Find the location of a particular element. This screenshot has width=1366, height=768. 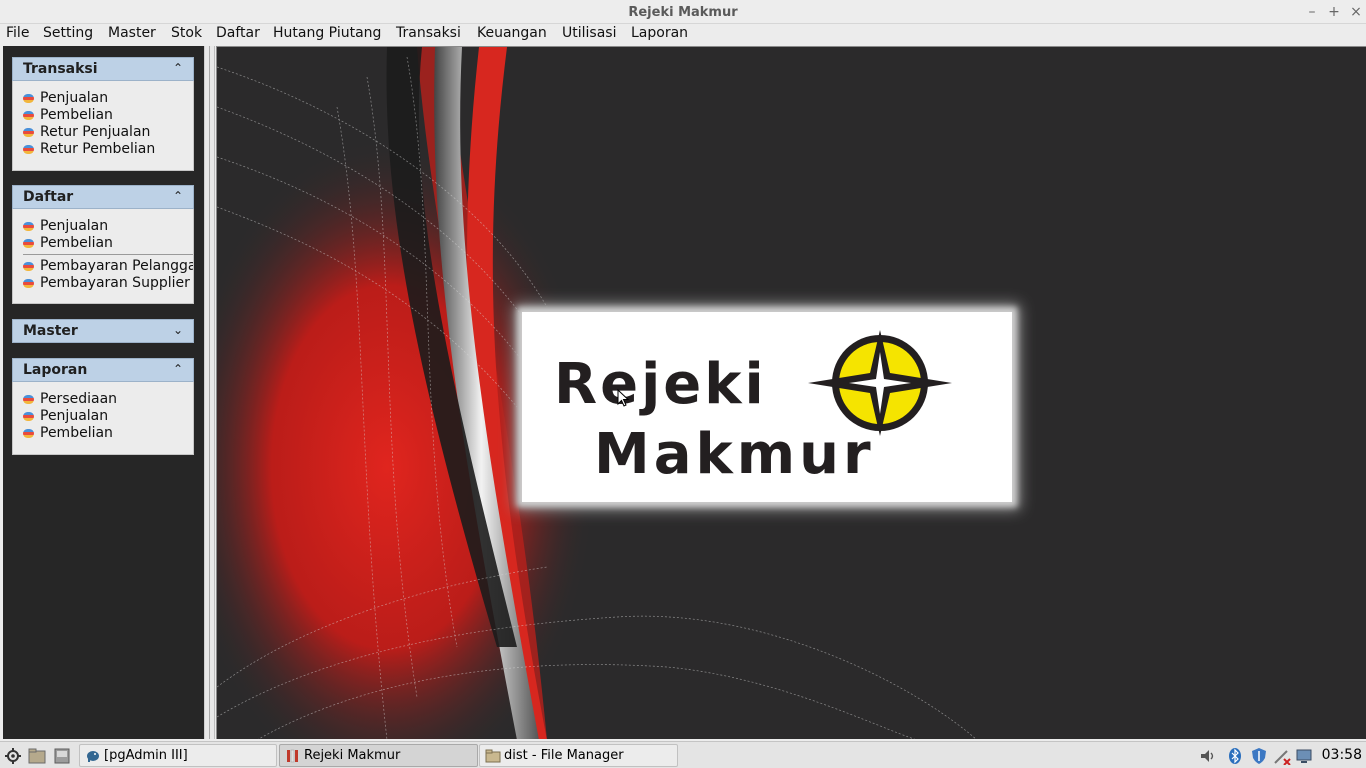

window-title: Rejeki Makmur is located at coordinates (683, 12).